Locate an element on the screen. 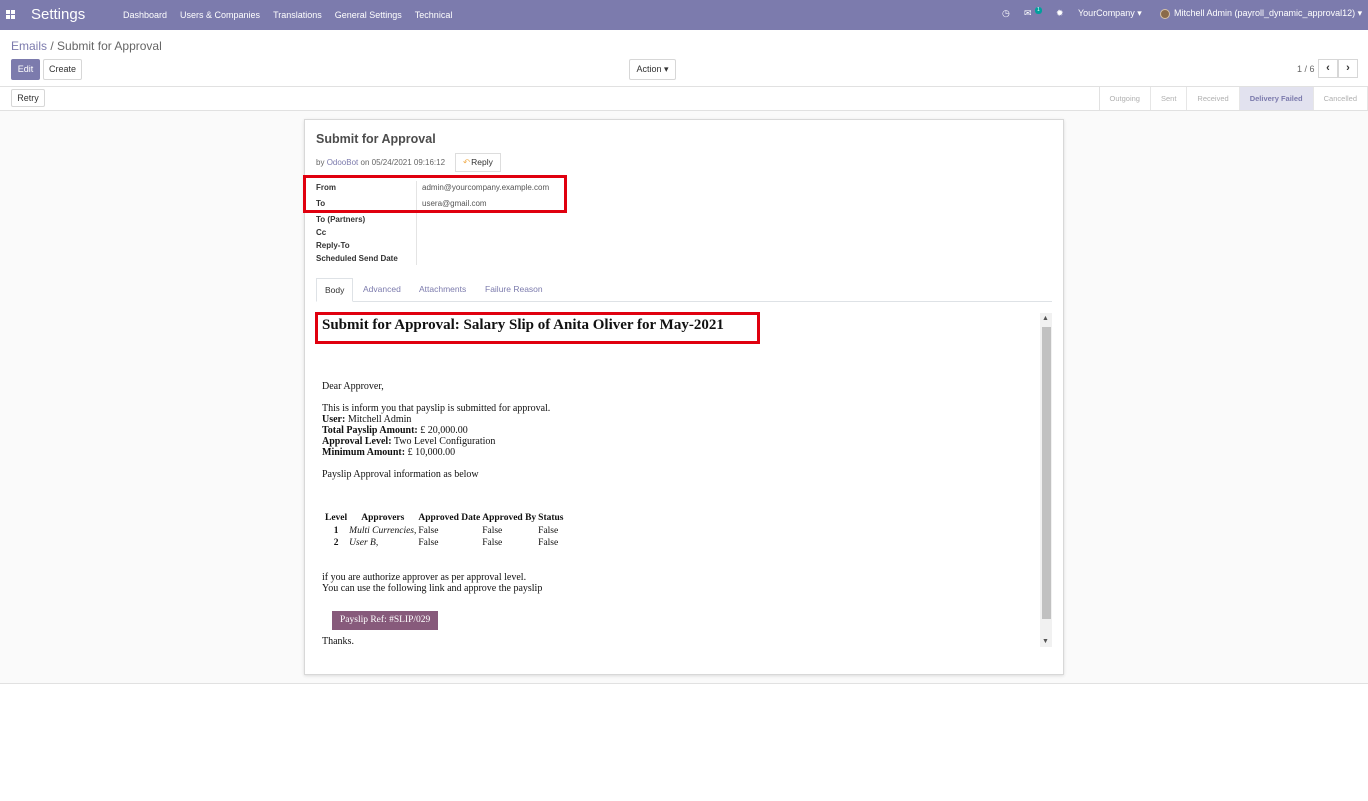  field-label-cc: Cc is located at coordinates (321, 232).